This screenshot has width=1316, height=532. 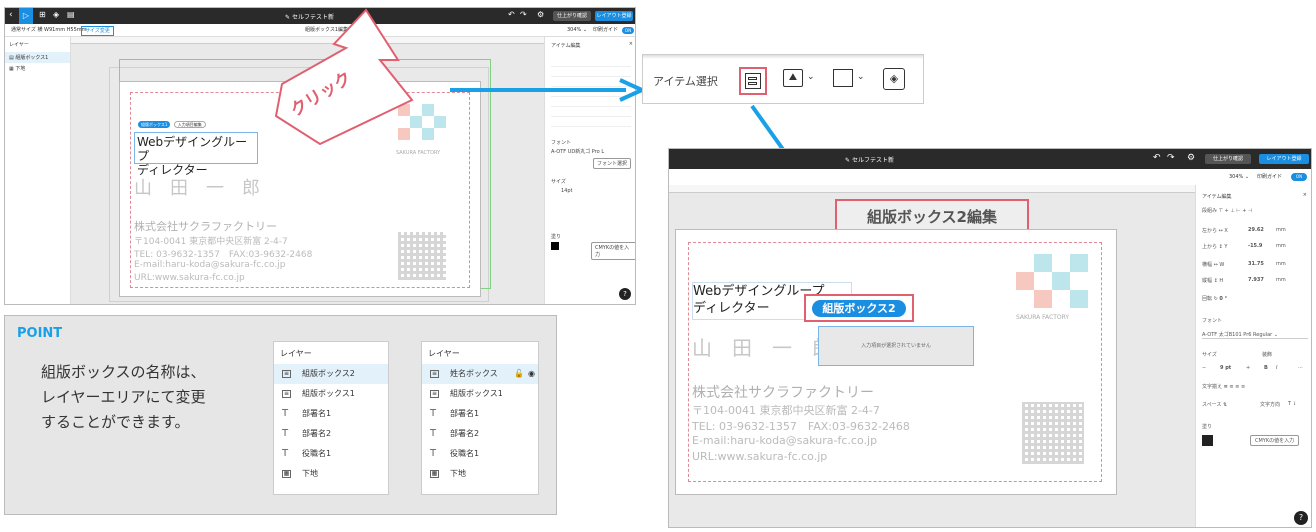 I want to click on font-select-button: フォント選択, so click(x=612, y=163).